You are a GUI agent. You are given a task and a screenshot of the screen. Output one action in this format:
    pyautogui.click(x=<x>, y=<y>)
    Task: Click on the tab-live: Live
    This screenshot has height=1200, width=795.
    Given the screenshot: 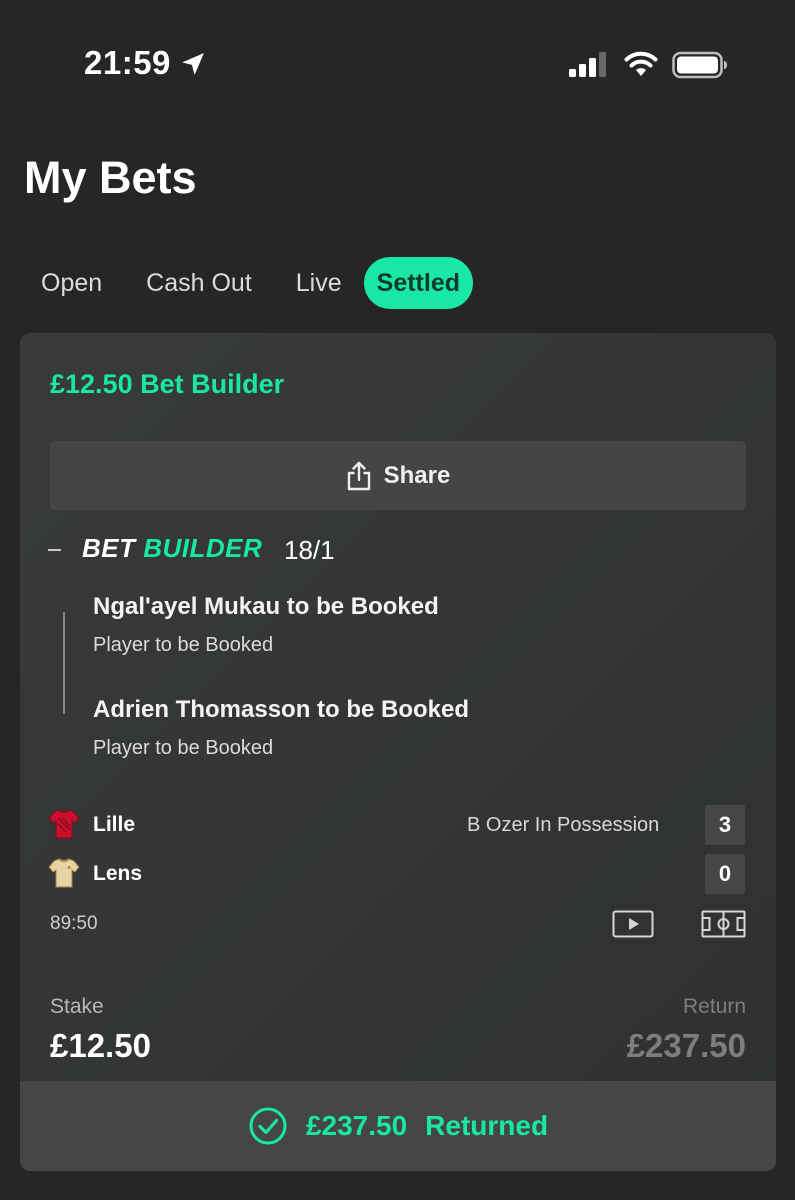 What is the action you would take?
    pyautogui.click(x=319, y=283)
    